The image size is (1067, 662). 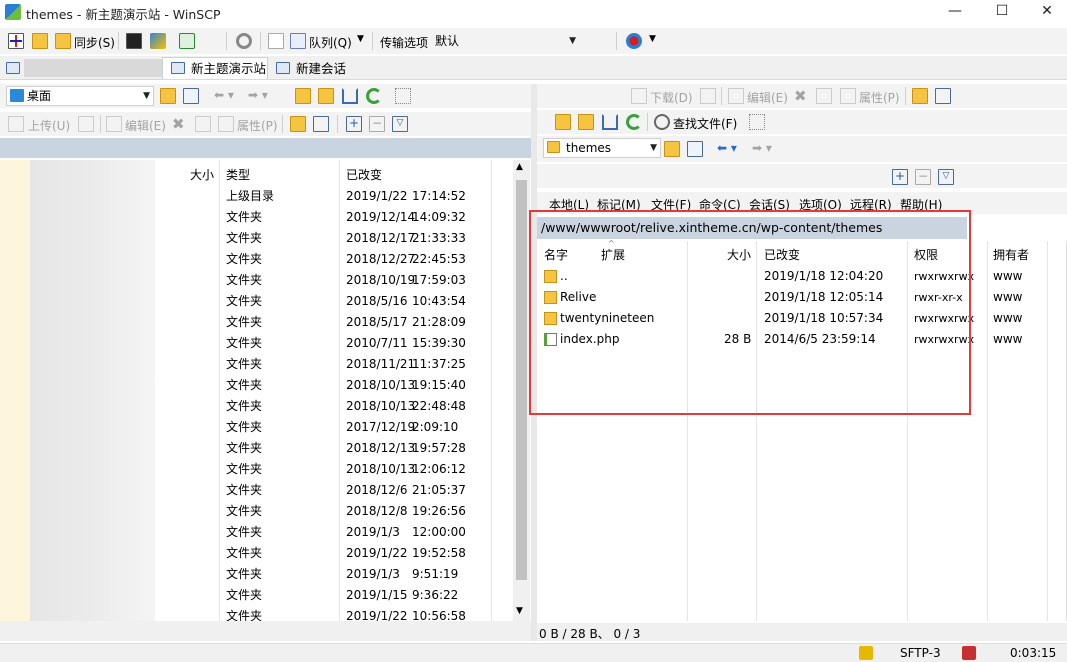 What do you see at coordinates (255, 343) in the screenshot?
I see `table-row: 文件夹 2010/7/11 15:39:30` at bounding box center [255, 343].